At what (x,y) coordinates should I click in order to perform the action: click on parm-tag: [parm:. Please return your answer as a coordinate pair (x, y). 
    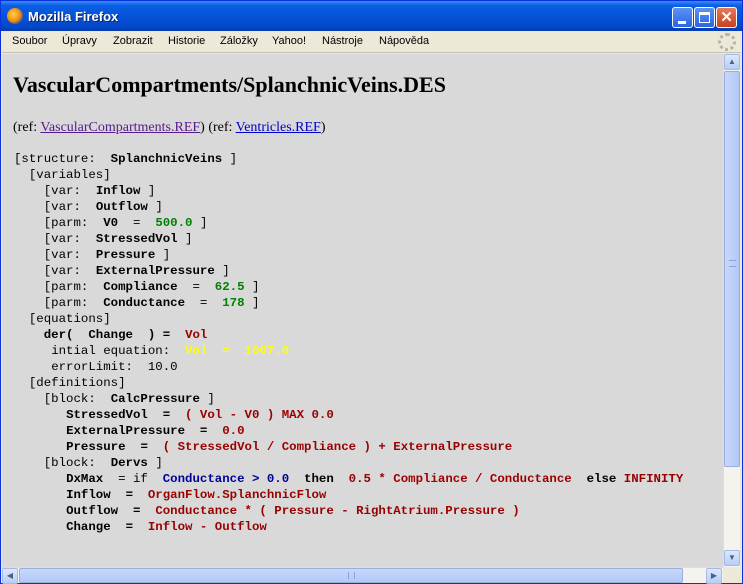
    Looking at the image, I should click on (66, 303).